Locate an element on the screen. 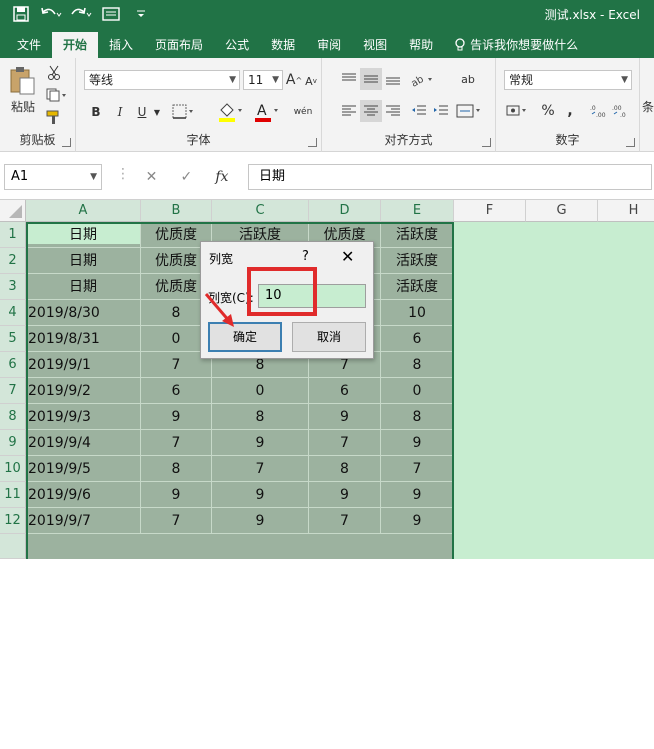 The image size is (654, 749). insert-function-icon: fx is located at coordinates (221, 177).